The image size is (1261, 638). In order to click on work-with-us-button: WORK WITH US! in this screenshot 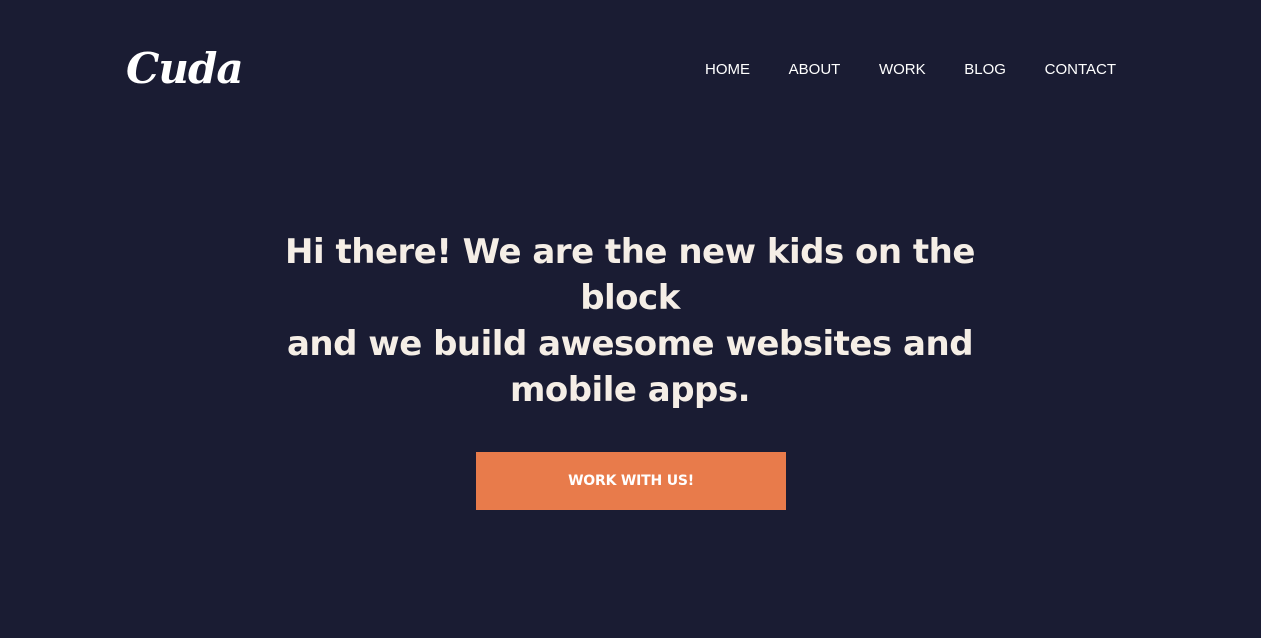, I will do `click(631, 481)`.